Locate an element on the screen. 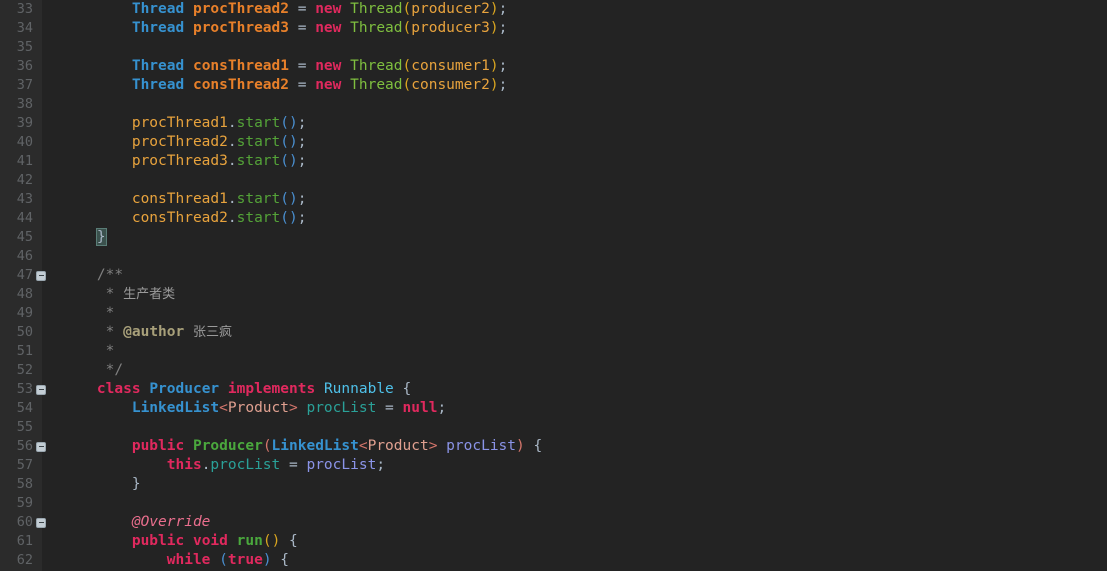 The width and height of the screenshot is (1107, 571). code-line: 54 LinkedList<Product> procList = null; is located at coordinates (553, 408).